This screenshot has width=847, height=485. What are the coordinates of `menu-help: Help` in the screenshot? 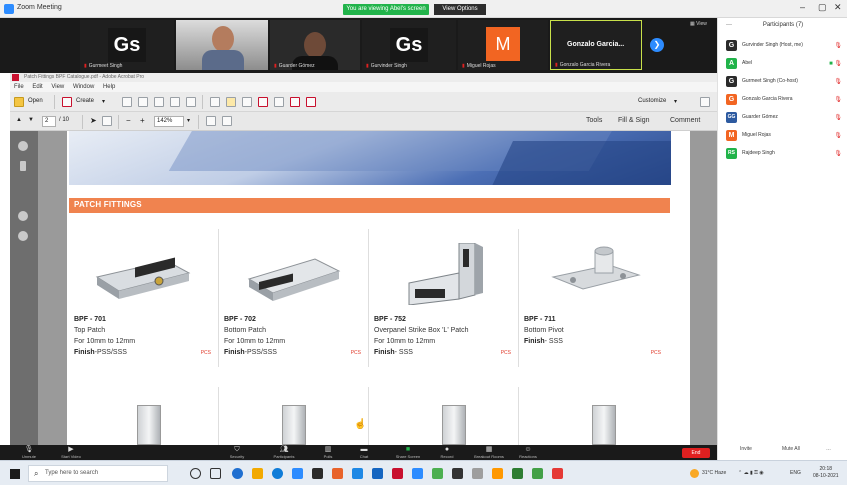 It's located at (109, 87).